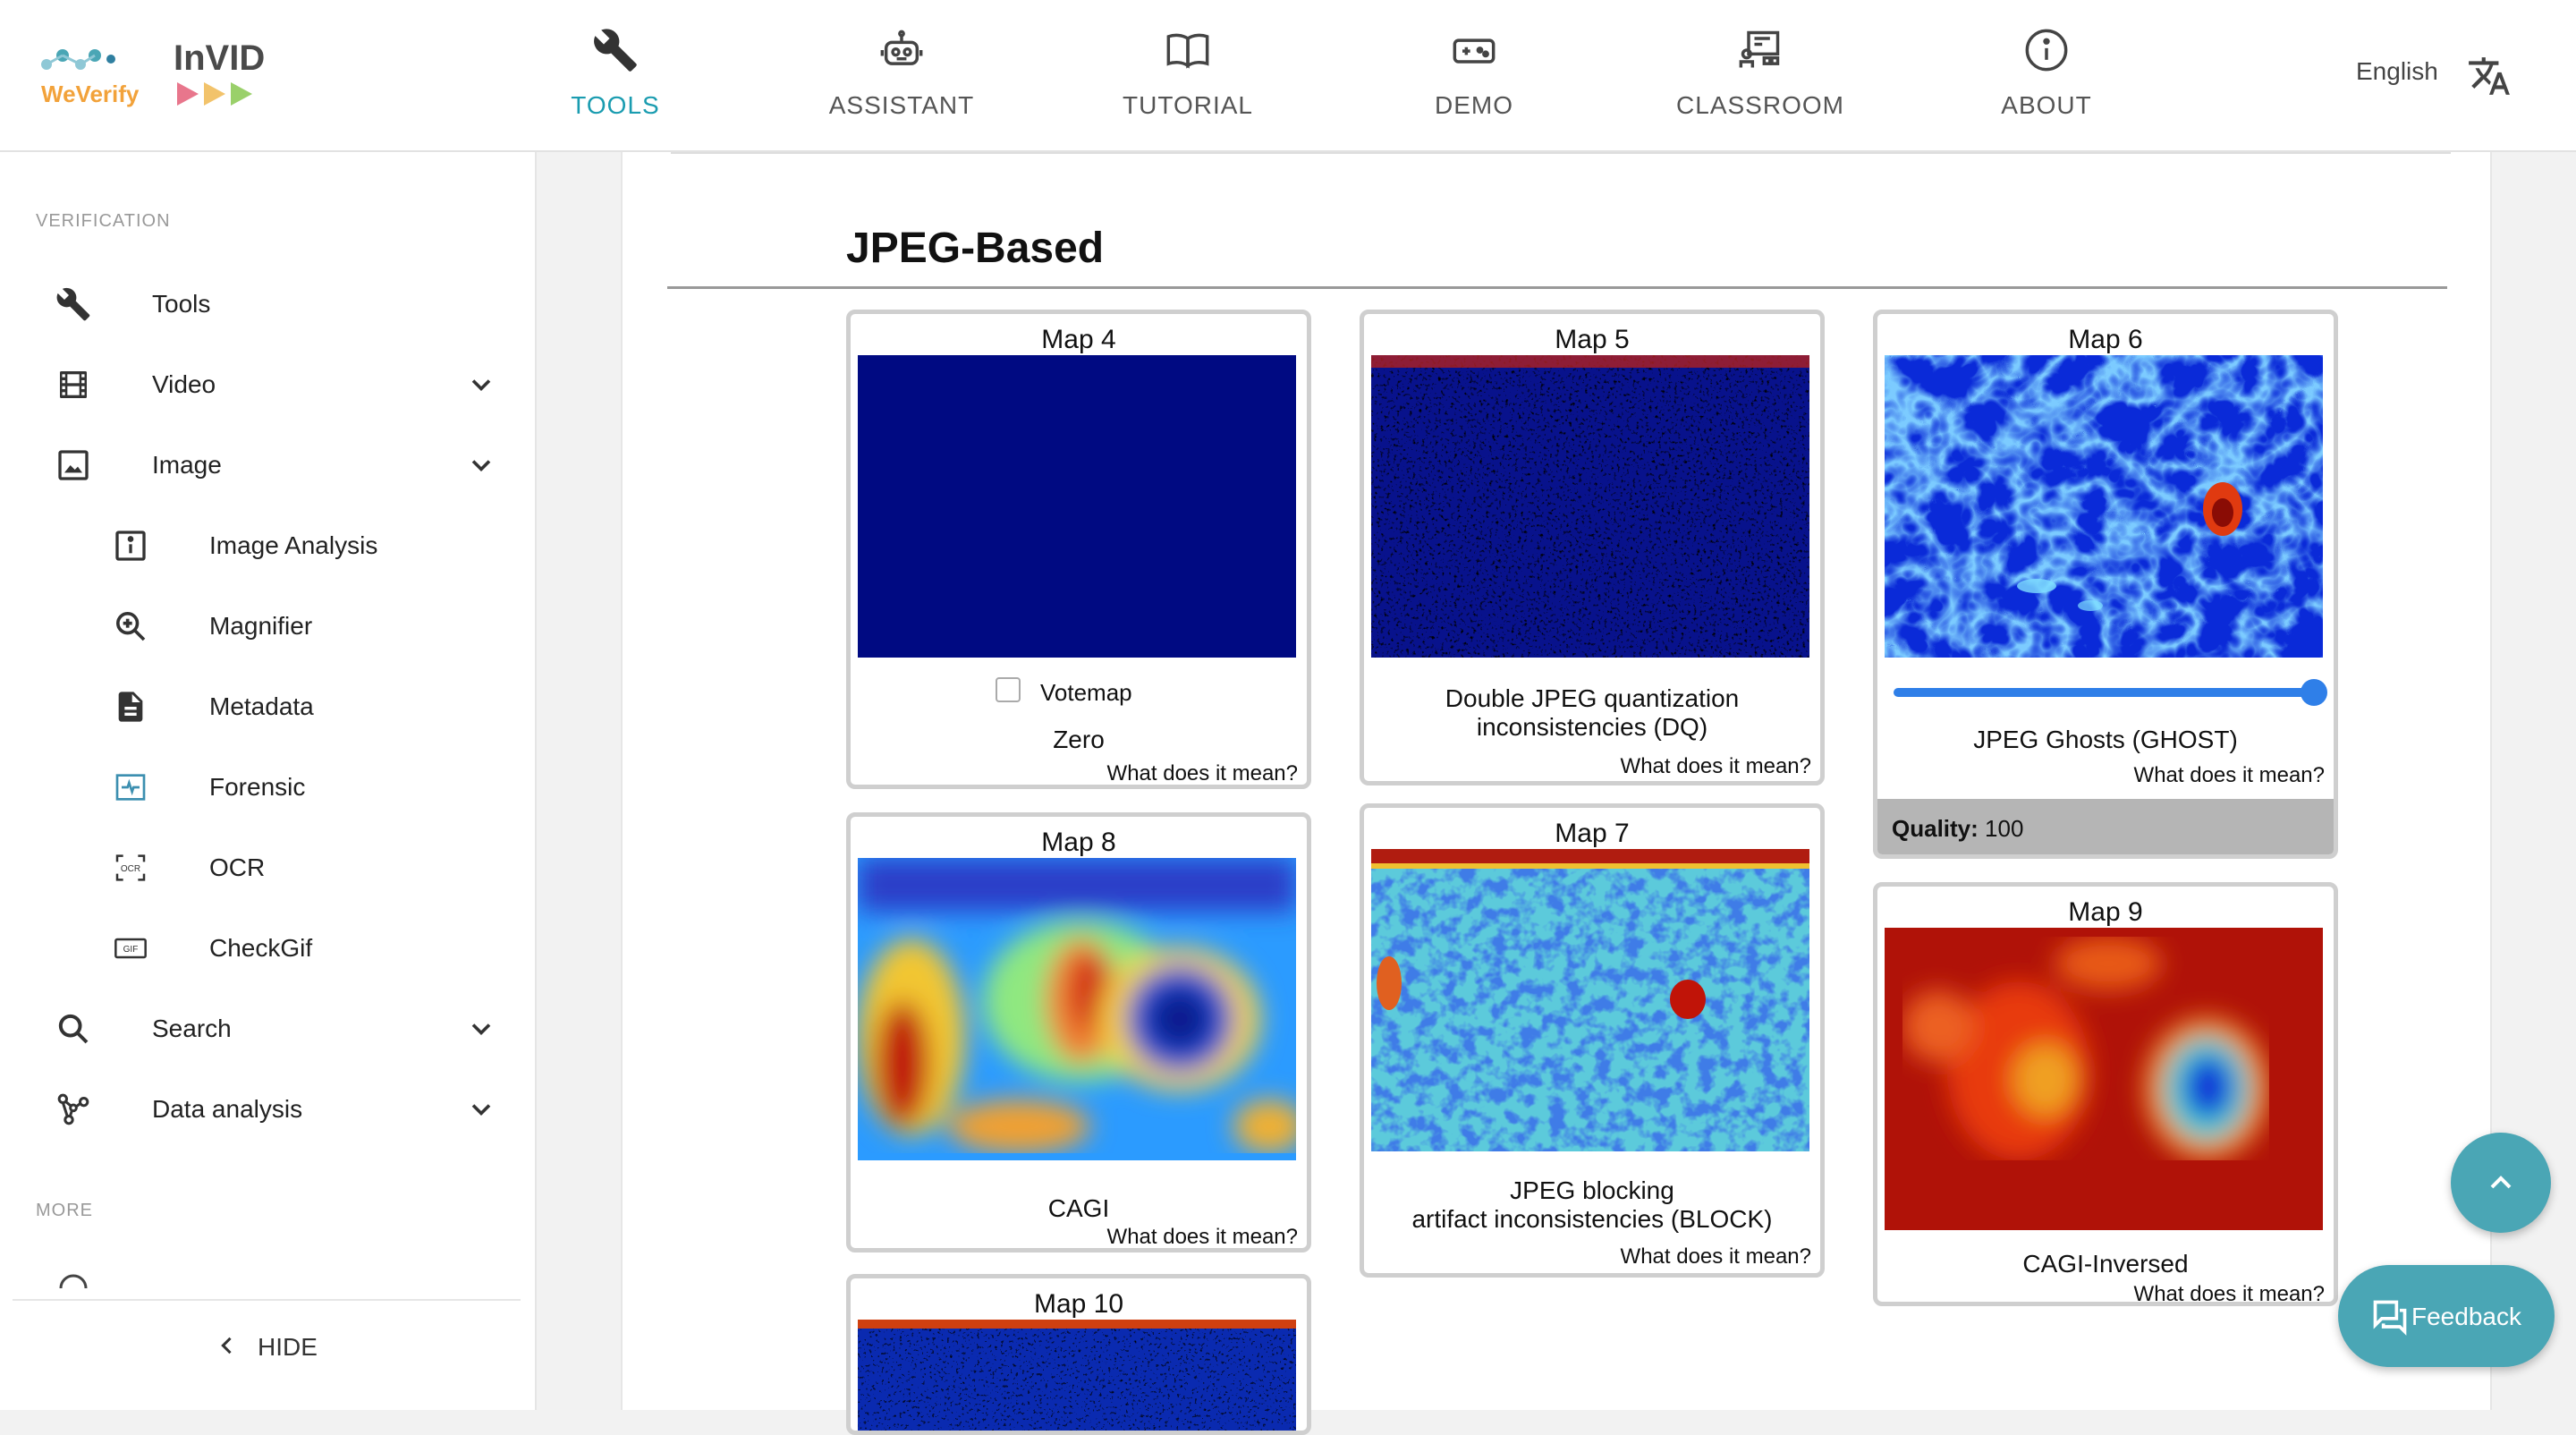  Describe the element at coordinates (268, 1029) in the screenshot. I see `sidebar-item-search: Search` at that location.